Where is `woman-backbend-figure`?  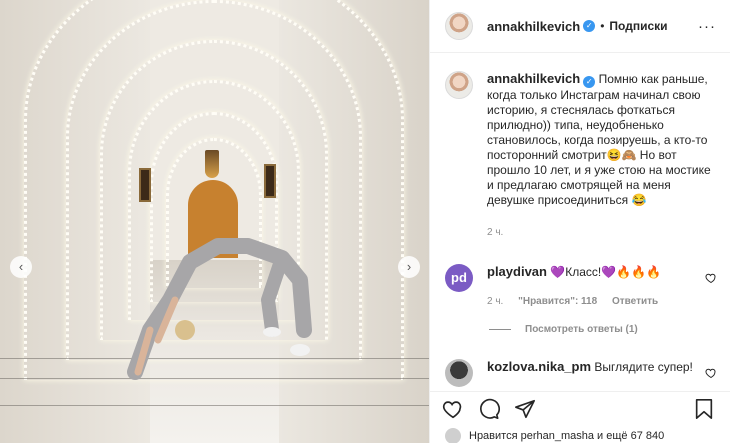 woman-backbend-figure is located at coordinates (219, 309).